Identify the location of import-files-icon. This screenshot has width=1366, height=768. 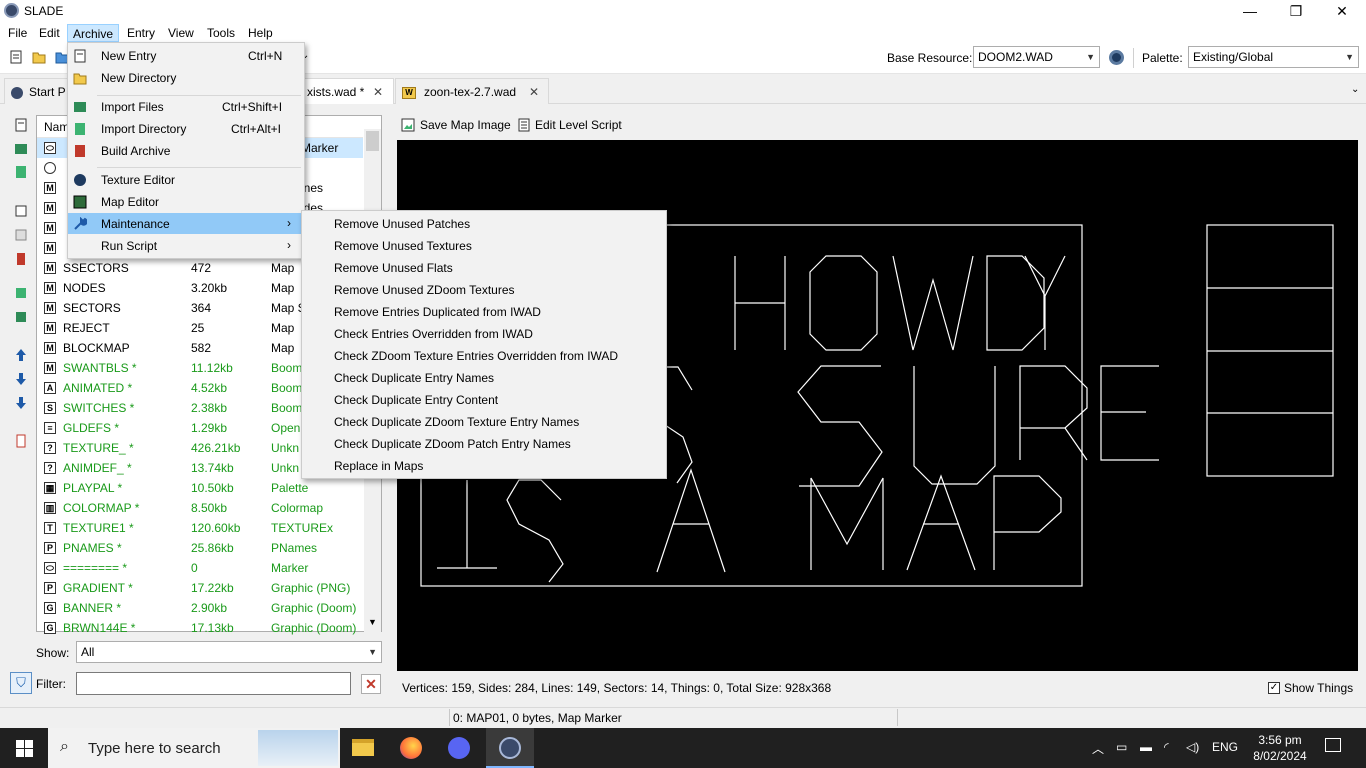
(21, 172).